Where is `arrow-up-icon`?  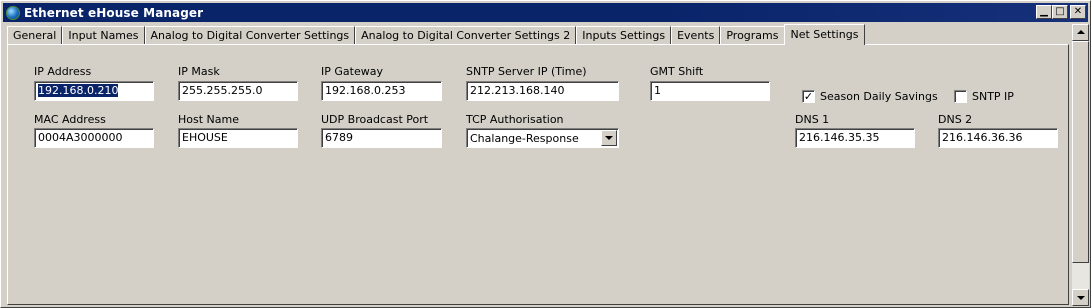
arrow-up-icon is located at coordinates (1081, 32).